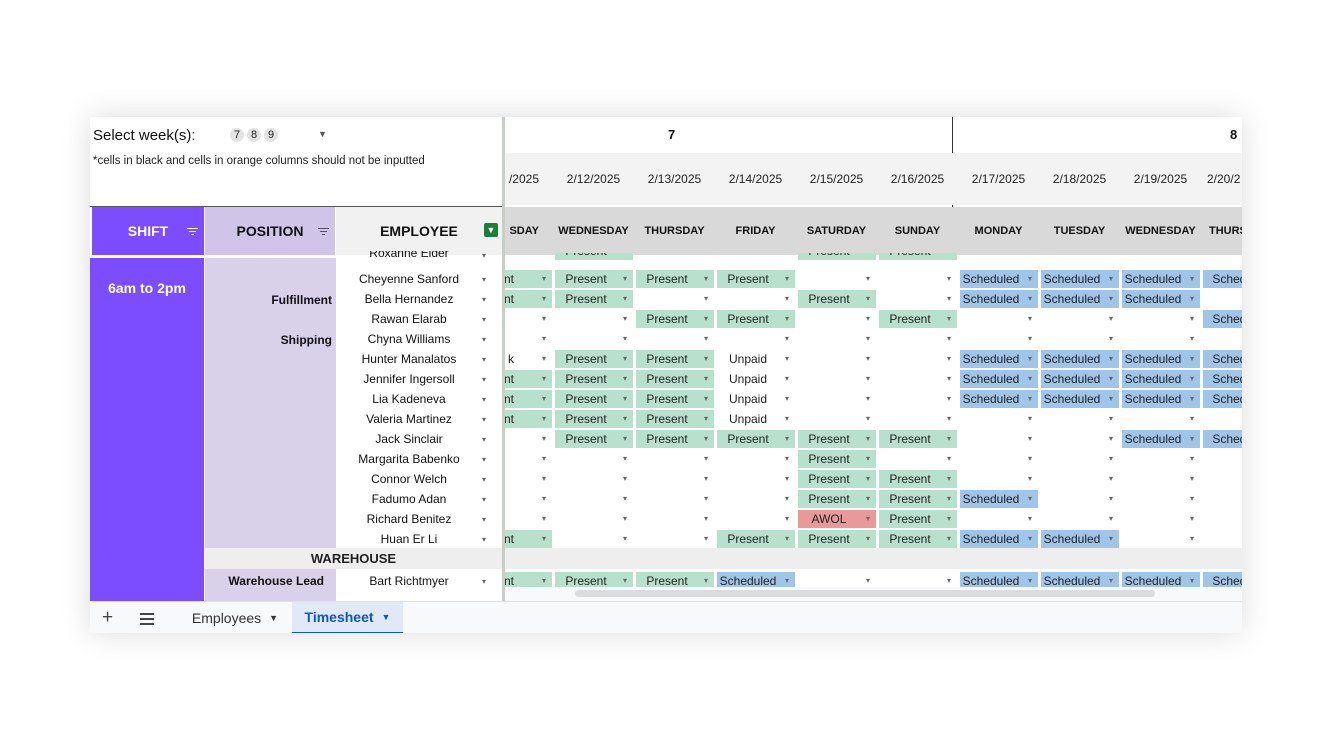  What do you see at coordinates (107, 618) in the screenshot?
I see `add-sheet-icon: +` at bounding box center [107, 618].